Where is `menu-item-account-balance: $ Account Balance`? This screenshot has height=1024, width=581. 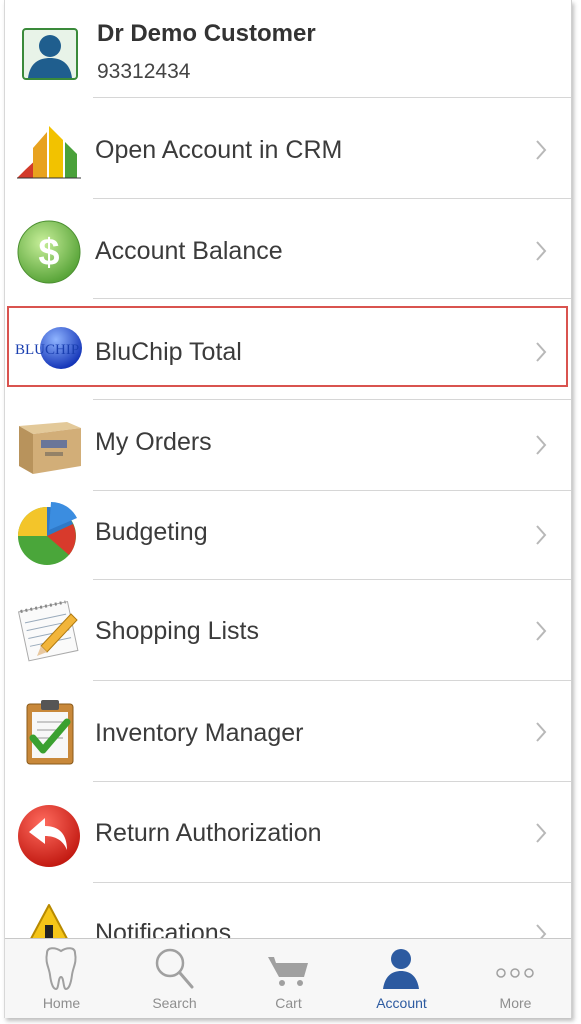 menu-item-account-balance: $ Account Balance is located at coordinates (288, 250).